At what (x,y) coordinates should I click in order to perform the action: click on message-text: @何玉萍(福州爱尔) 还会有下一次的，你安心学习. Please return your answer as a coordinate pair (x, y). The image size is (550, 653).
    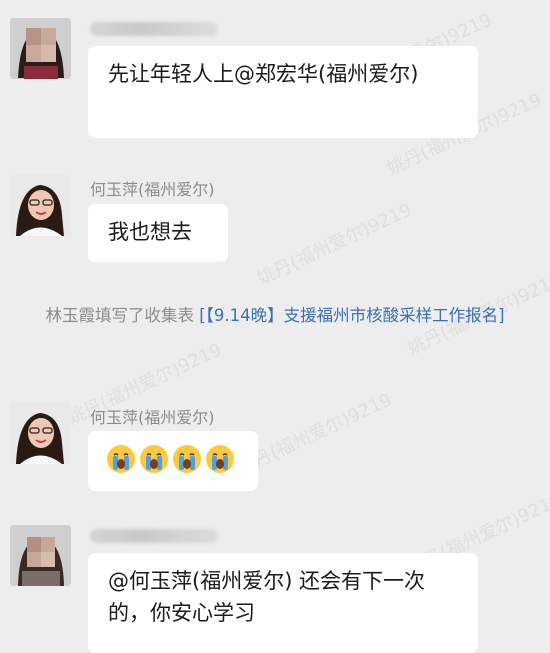
    Looking at the image, I should click on (267, 597).